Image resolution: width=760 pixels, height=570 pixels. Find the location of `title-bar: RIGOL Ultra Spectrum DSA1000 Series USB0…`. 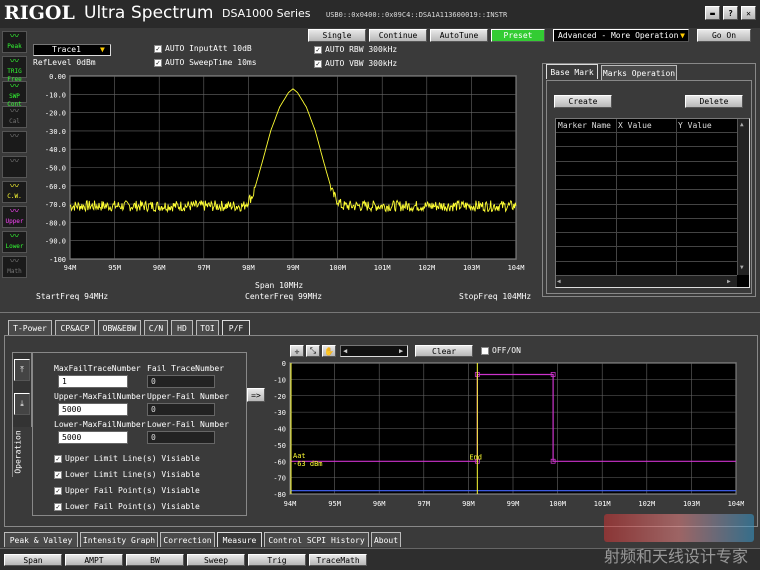

title-bar: RIGOL Ultra Spectrum DSA1000 Series USB0… is located at coordinates (380, 14).